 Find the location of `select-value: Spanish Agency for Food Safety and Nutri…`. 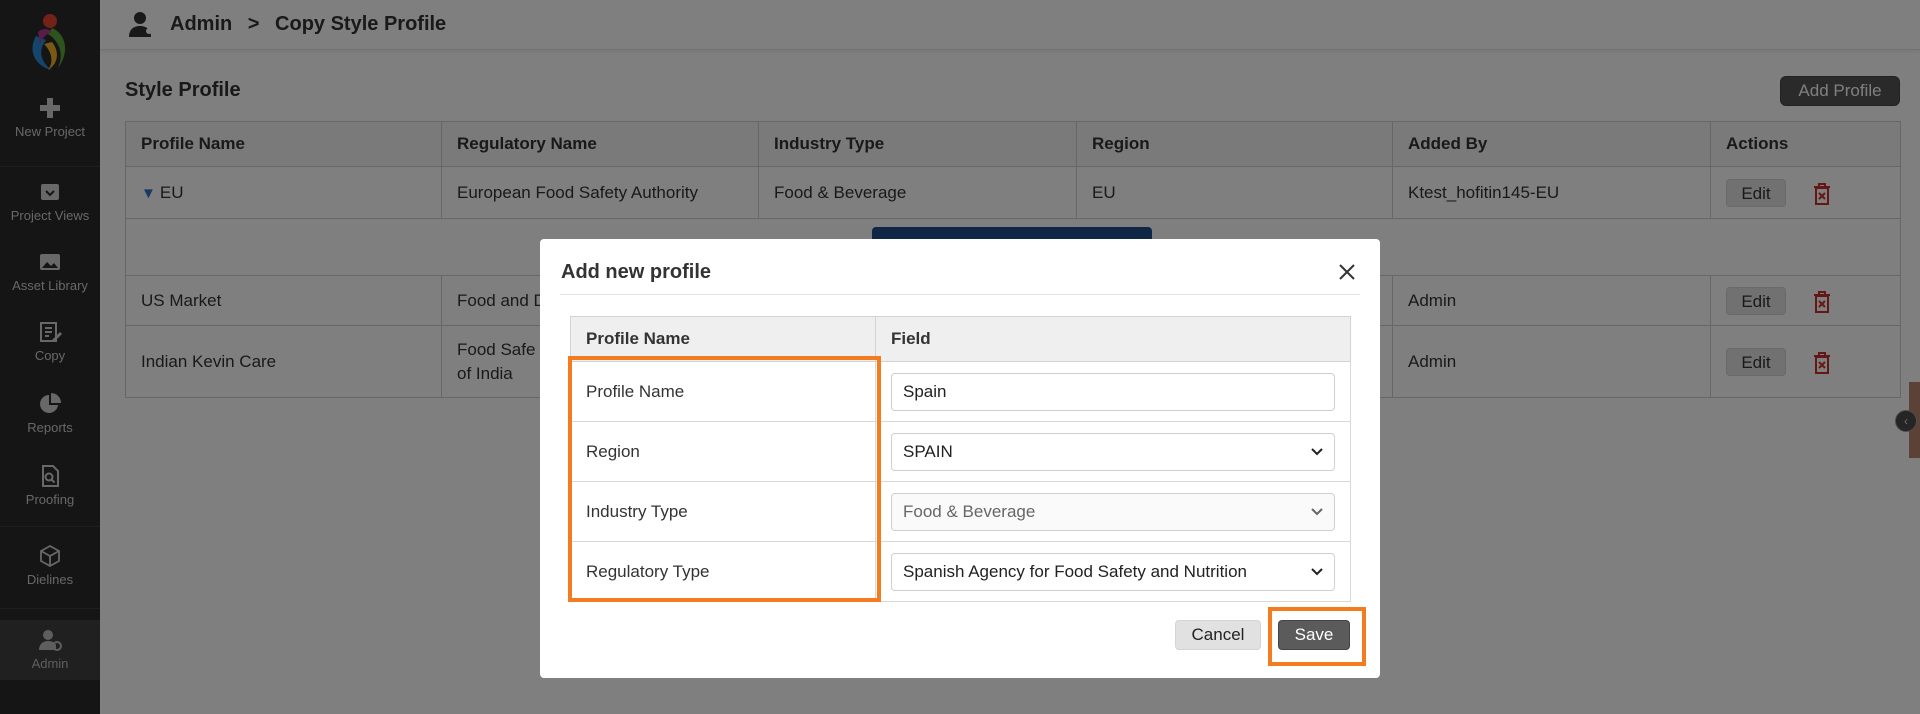

select-value: Spanish Agency for Food Safety and Nutri… is located at coordinates (1075, 571).